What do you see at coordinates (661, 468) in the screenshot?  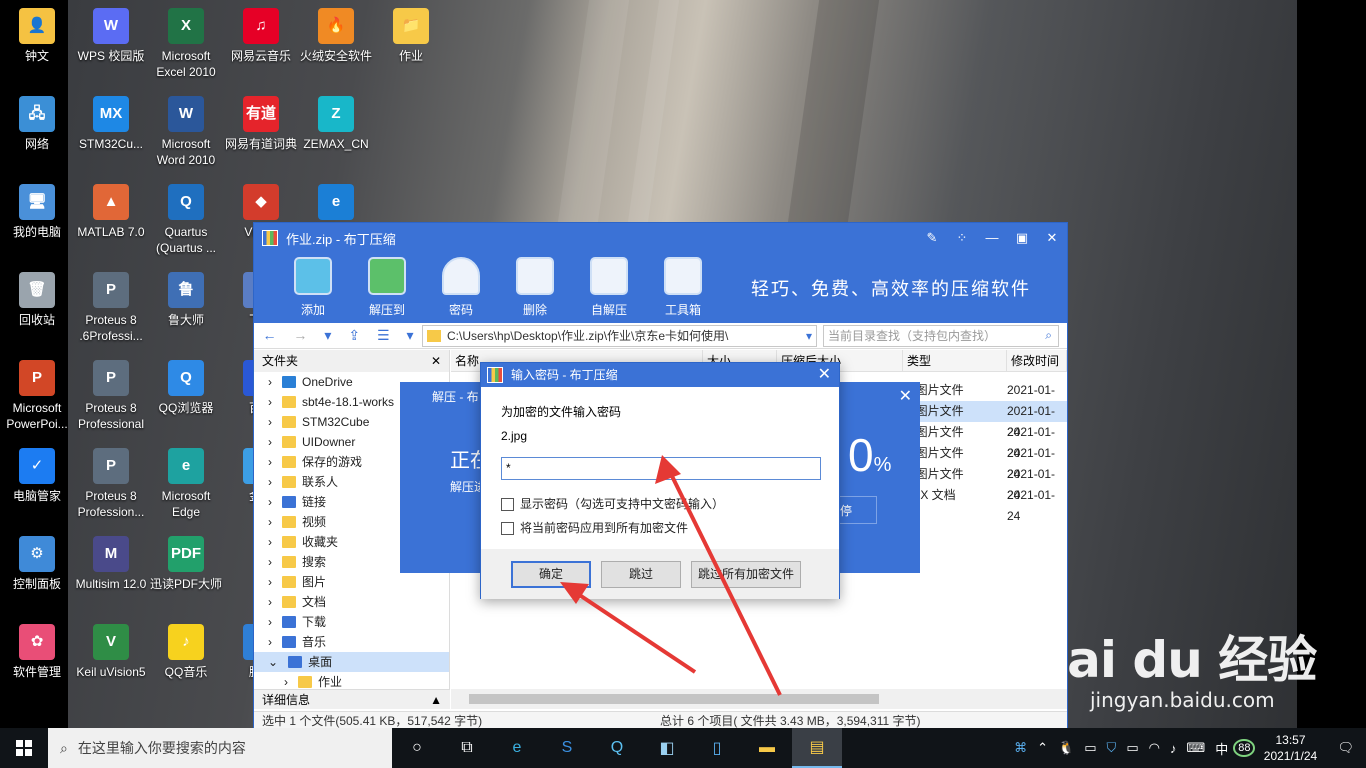 I see `password-input: *` at bounding box center [661, 468].